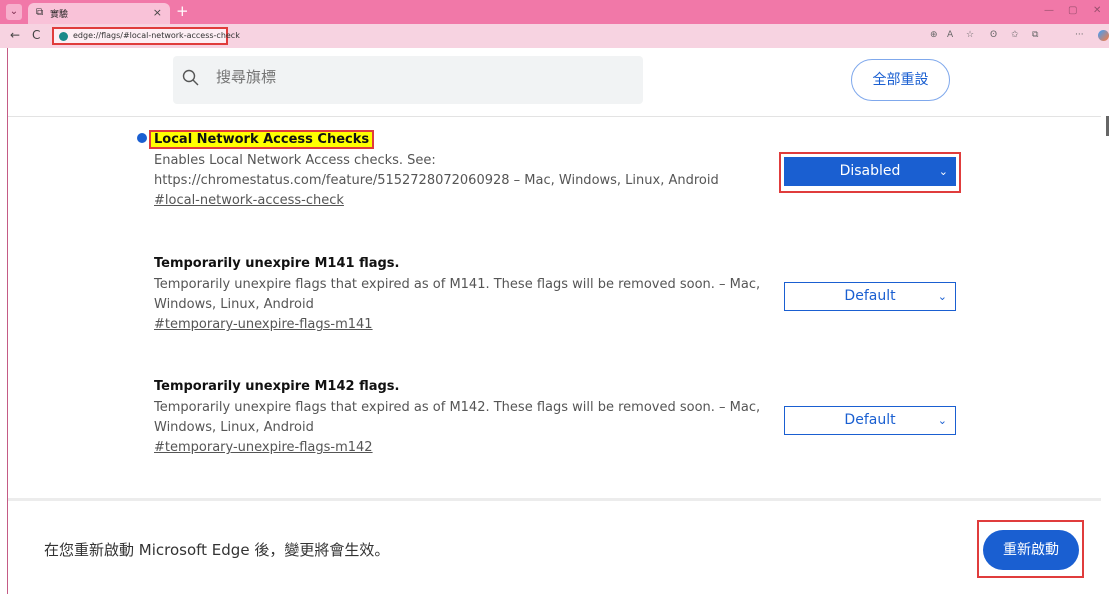  I want to click on minimize-icon: —, so click(1049, 10).